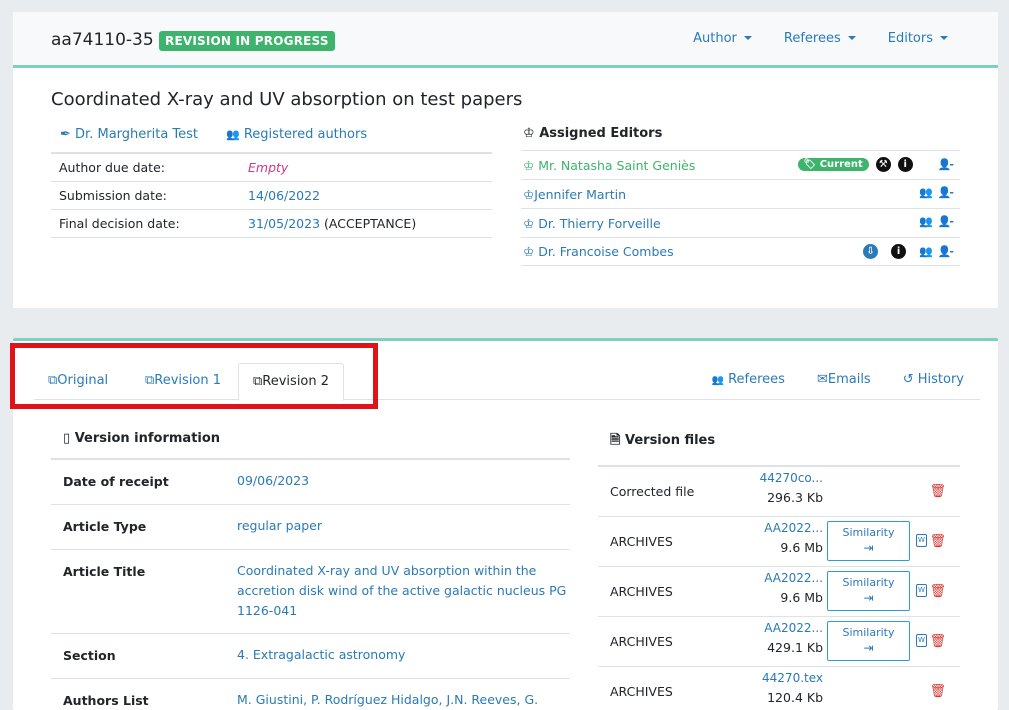 Image resolution: width=1009 pixels, height=710 pixels. Describe the element at coordinates (792, 678) in the screenshot. I see `file-link: 44270.tex` at that location.